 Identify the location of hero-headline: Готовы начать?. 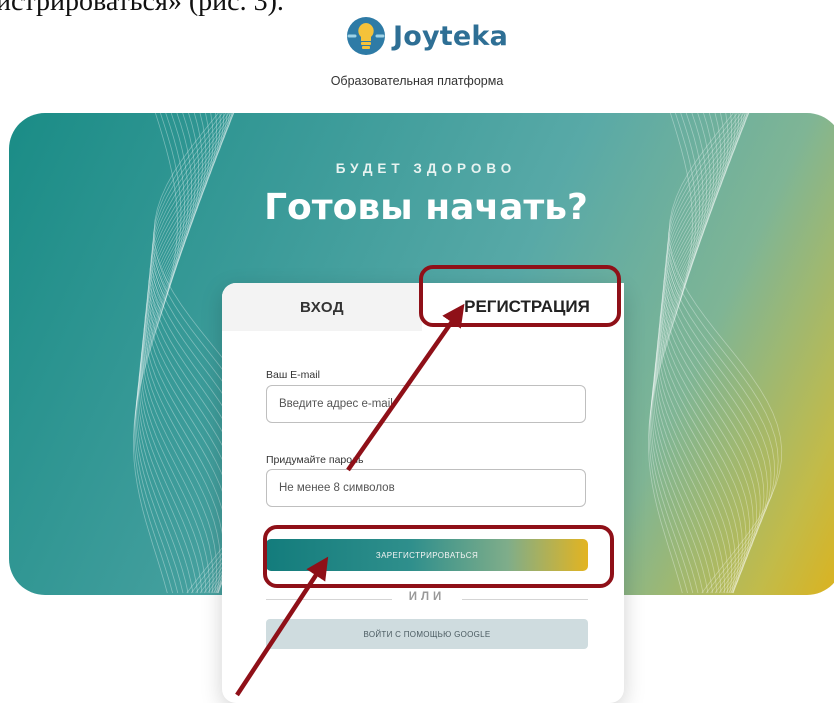
(426, 207).